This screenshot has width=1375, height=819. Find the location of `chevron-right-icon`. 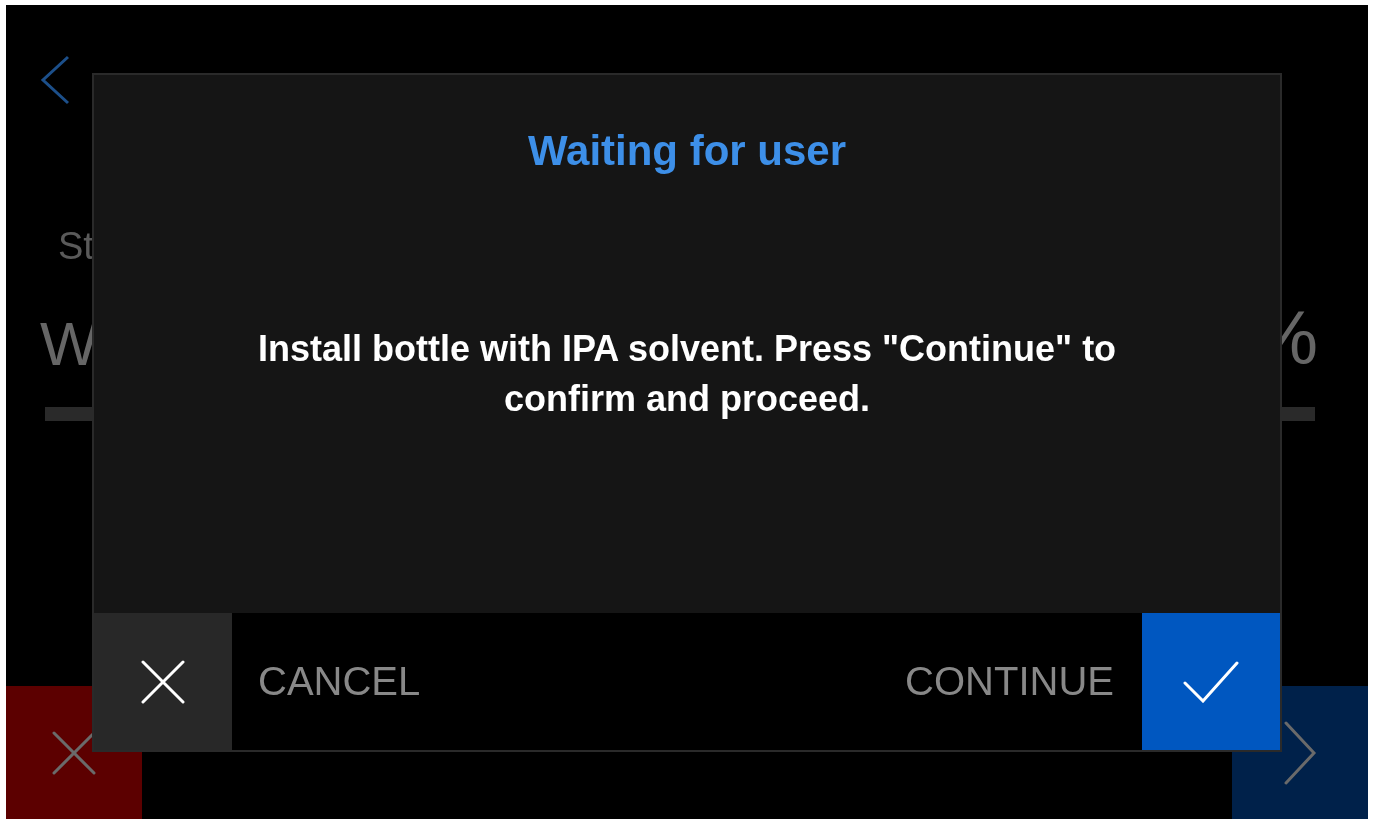

chevron-right-icon is located at coordinates (1300, 752).